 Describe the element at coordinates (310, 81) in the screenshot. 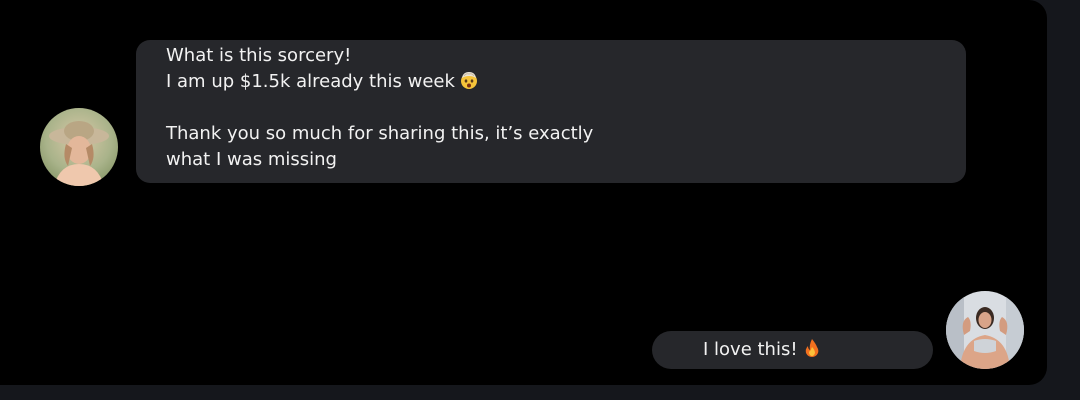

I see `message-line-text: I am up $1.5k already this week` at that location.